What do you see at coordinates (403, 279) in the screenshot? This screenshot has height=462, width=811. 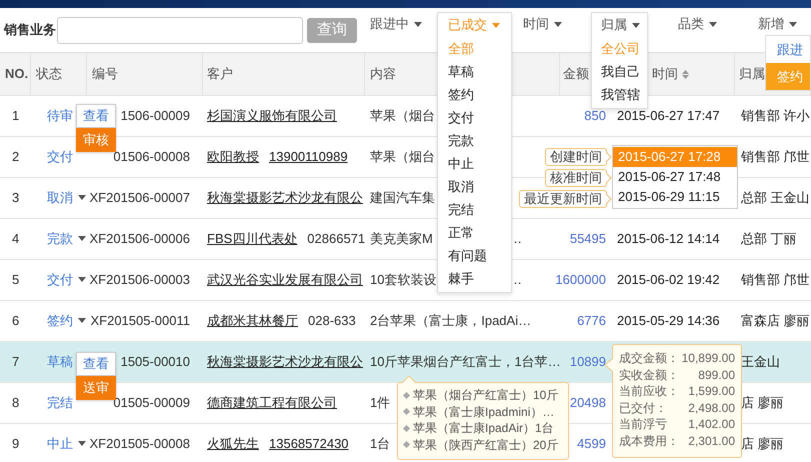 I see `content-text: 10套软装设` at bounding box center [403, 279].